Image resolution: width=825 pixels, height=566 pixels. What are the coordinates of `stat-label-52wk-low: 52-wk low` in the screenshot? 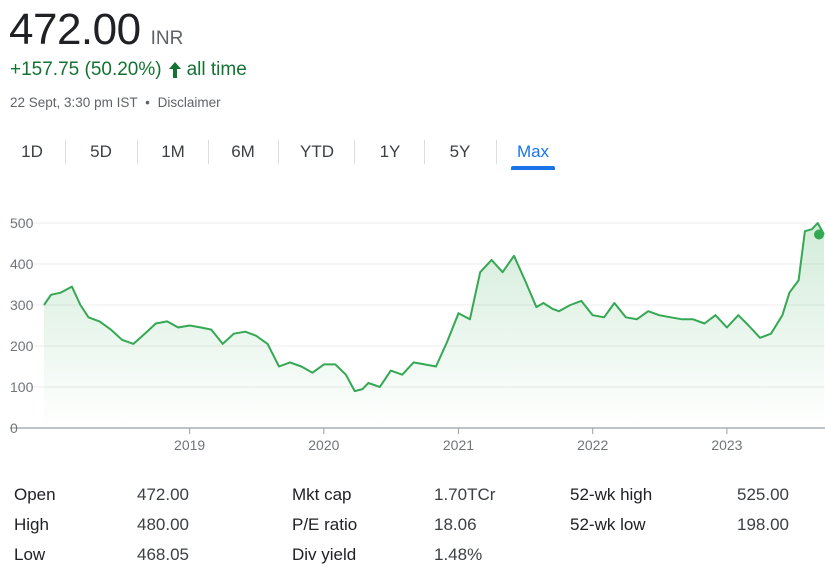 It's located at (608, 524).